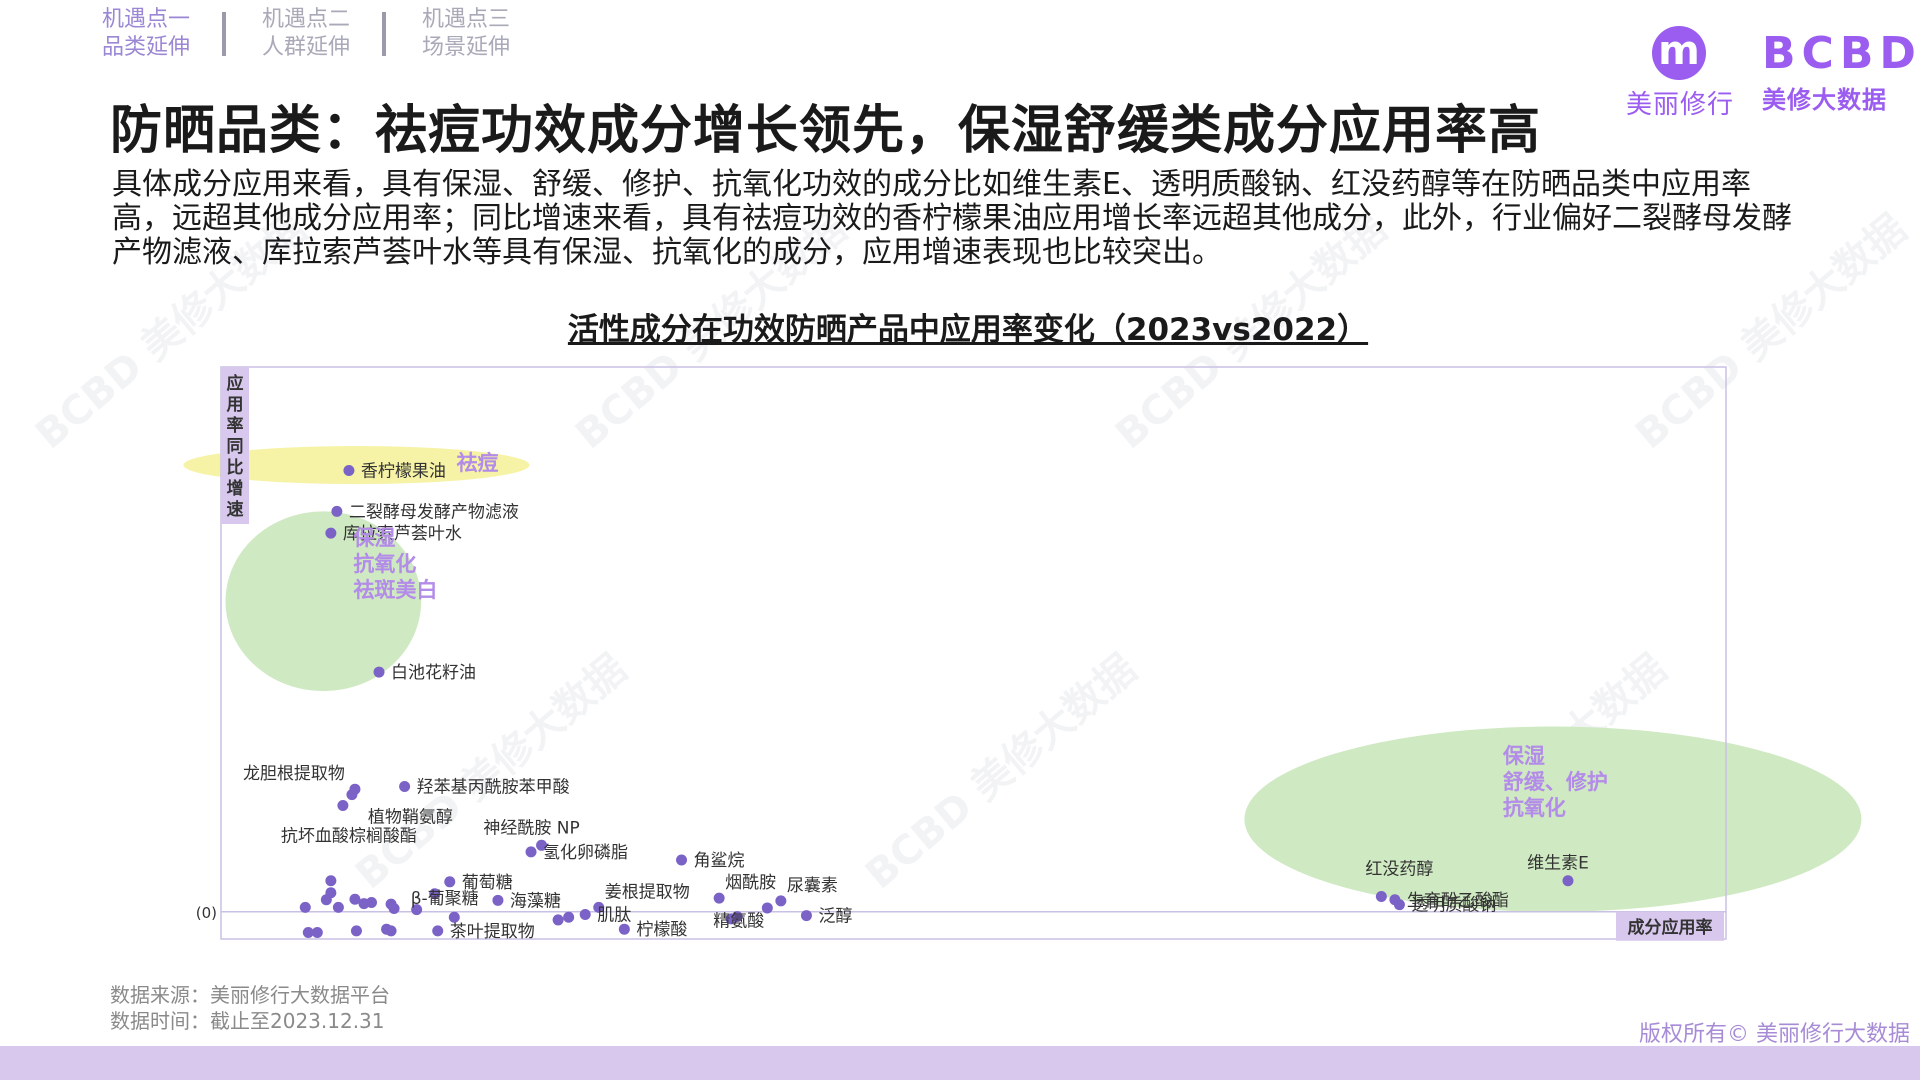 This screenshot has height=1080, width=1920. What do you see at coordinates (1399, 870) in the screenshot?
I see `data-label: 红没药醇` at bounding box center [1399, 870].